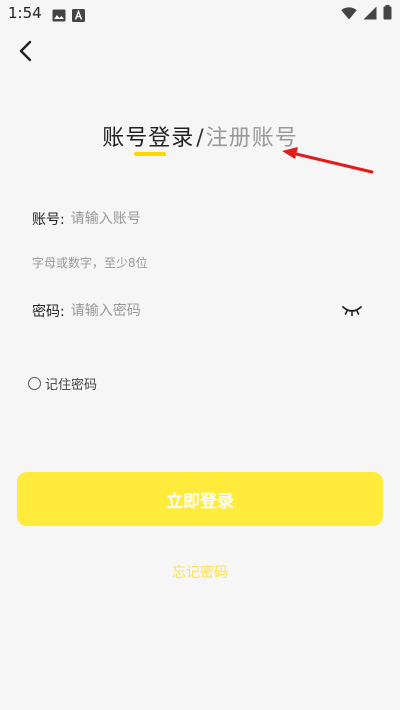  I want to click on status-time: 1:54, so click(25, 13).